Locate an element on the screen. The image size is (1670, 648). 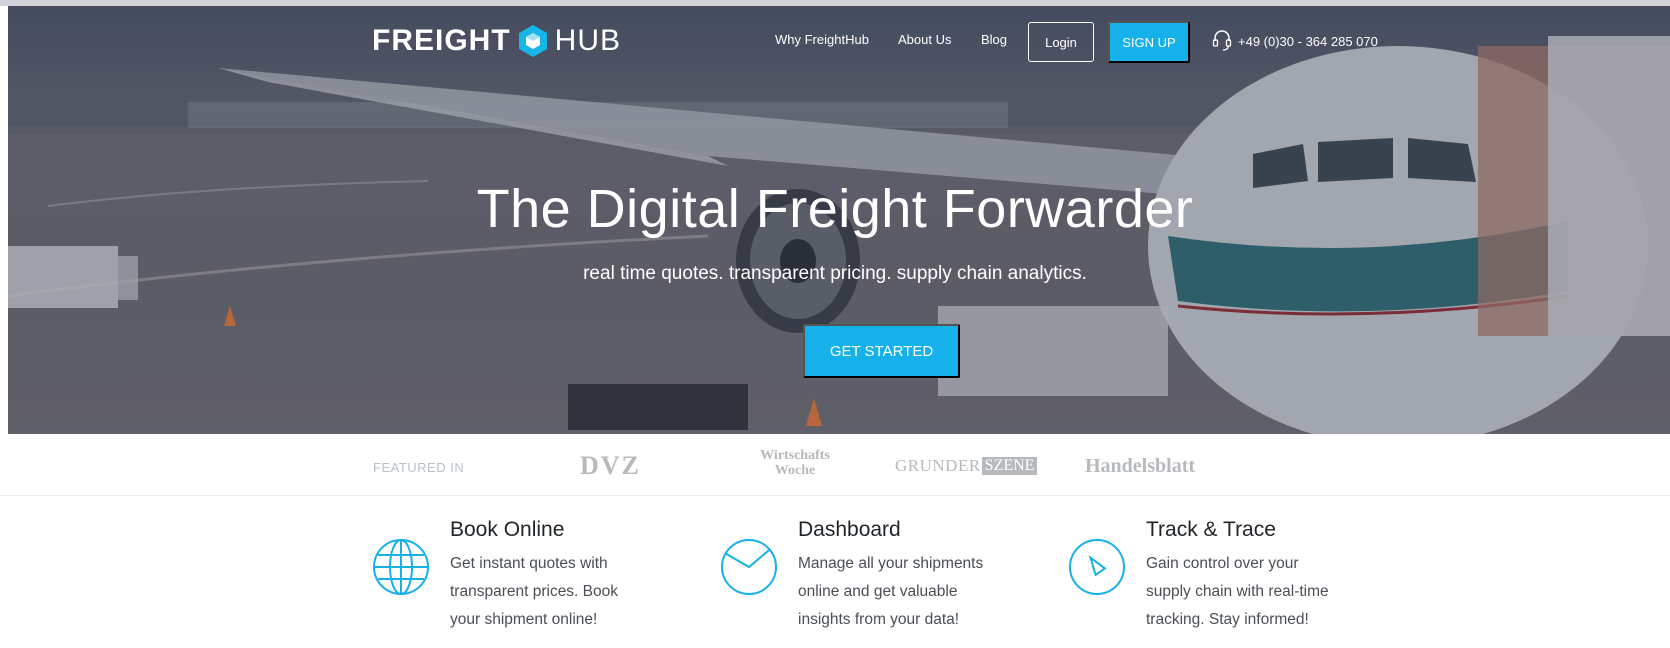
gruenderszene-part-2: SZENE is located at coordinates (1009, 466).